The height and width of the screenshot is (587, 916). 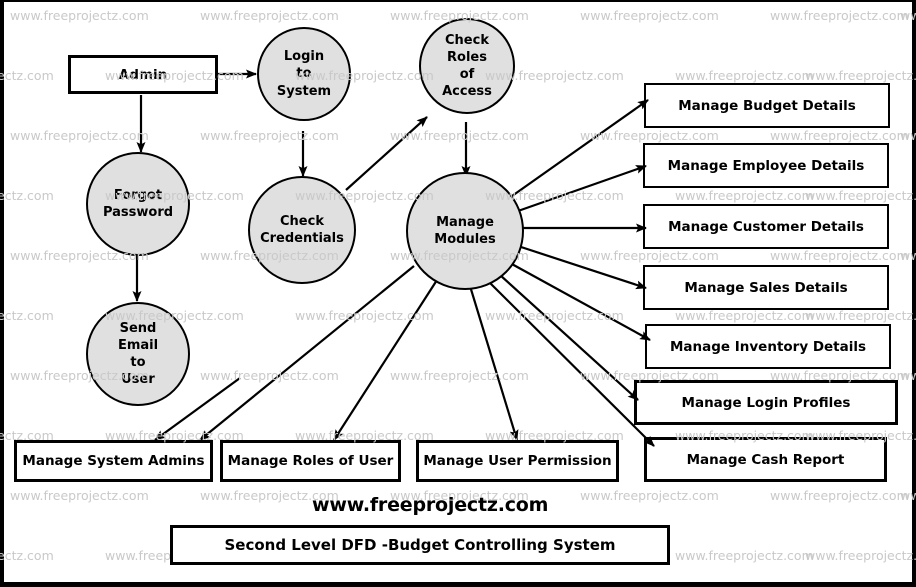 I want to click on process-login-to-system: Login to System, so click(x=304, y=74).